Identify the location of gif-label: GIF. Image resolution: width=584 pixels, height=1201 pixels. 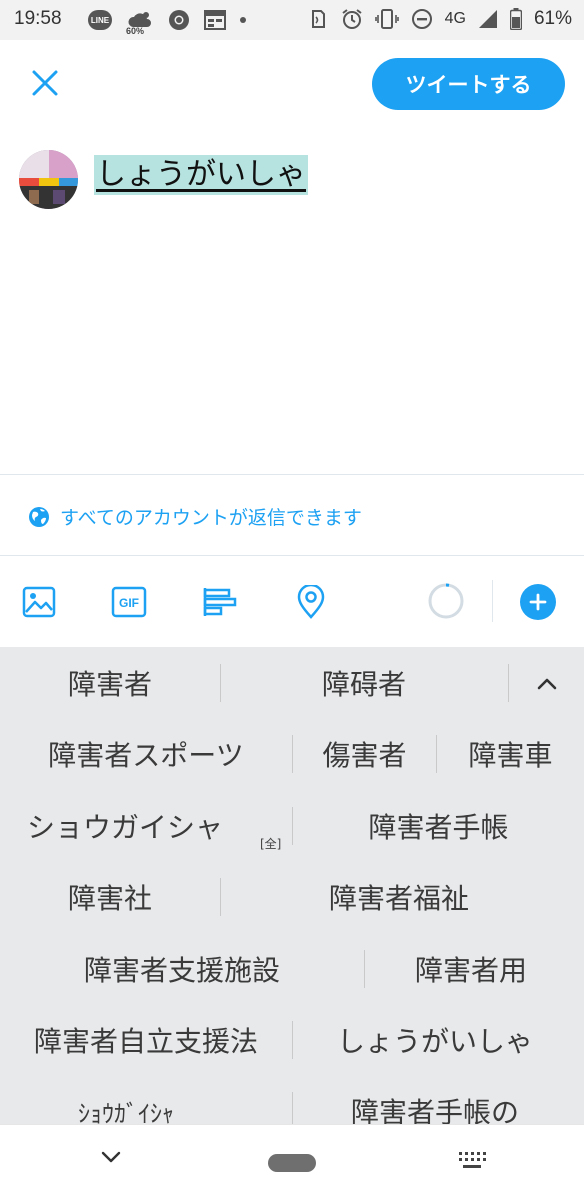
(129, 603).